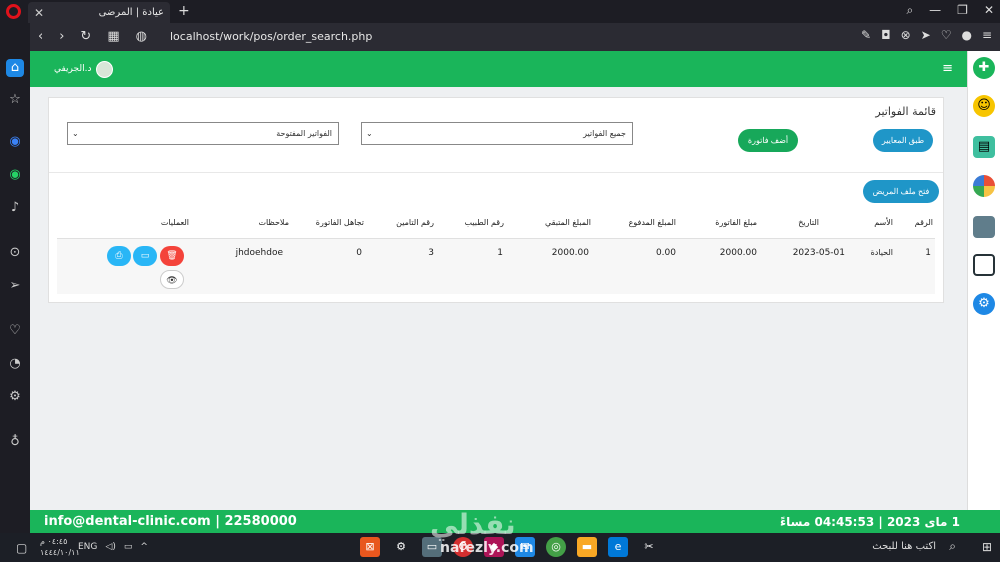 The image size is (1000, 562). I want to click on watermark-url: nafezly.com, so click(487, 548).